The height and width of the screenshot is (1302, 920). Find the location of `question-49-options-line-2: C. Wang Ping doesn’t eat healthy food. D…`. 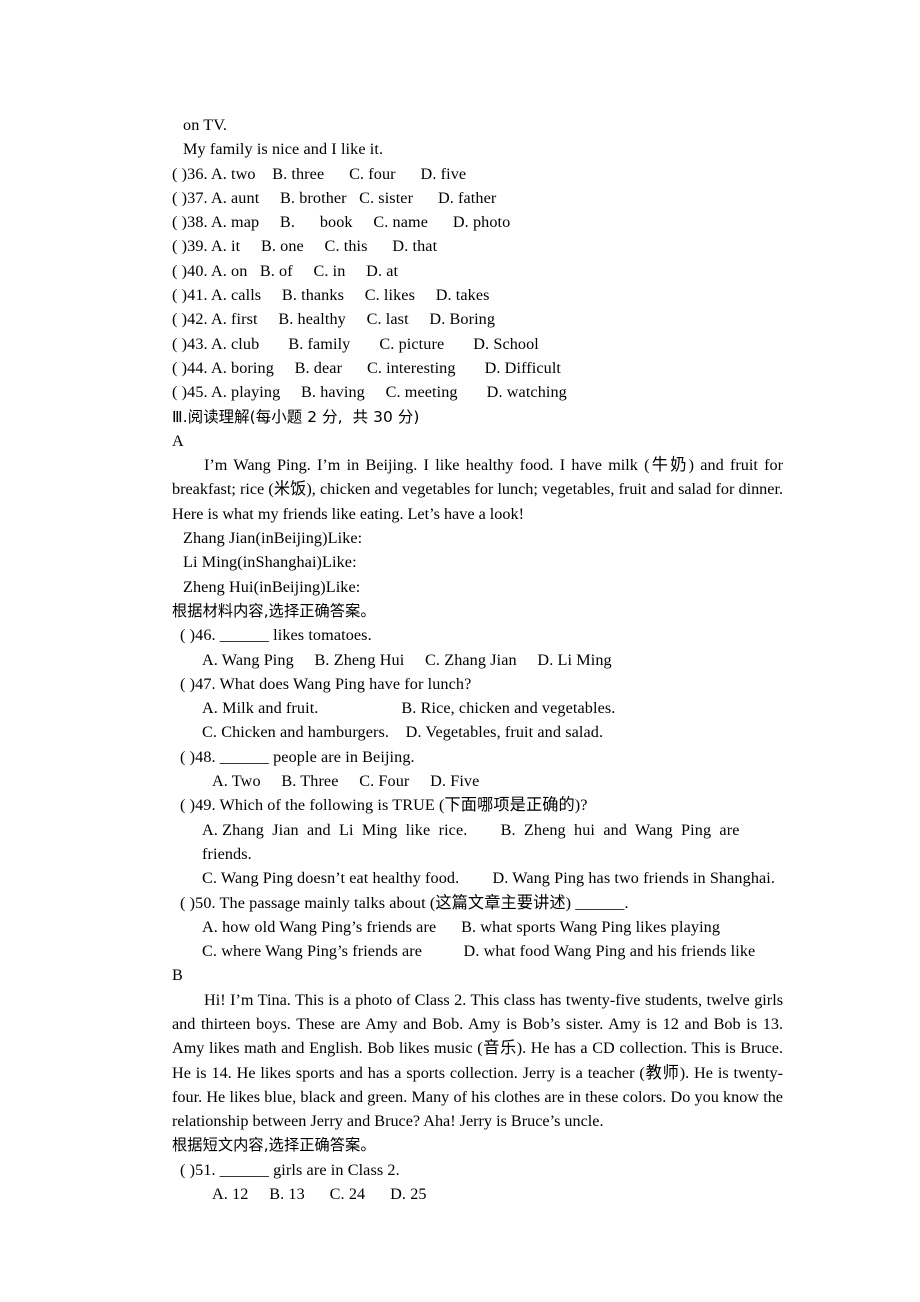

question-49-options-line-2: C. Wang Ping doesn’t eat healthy food. D… is located at coordinates (489, 878).